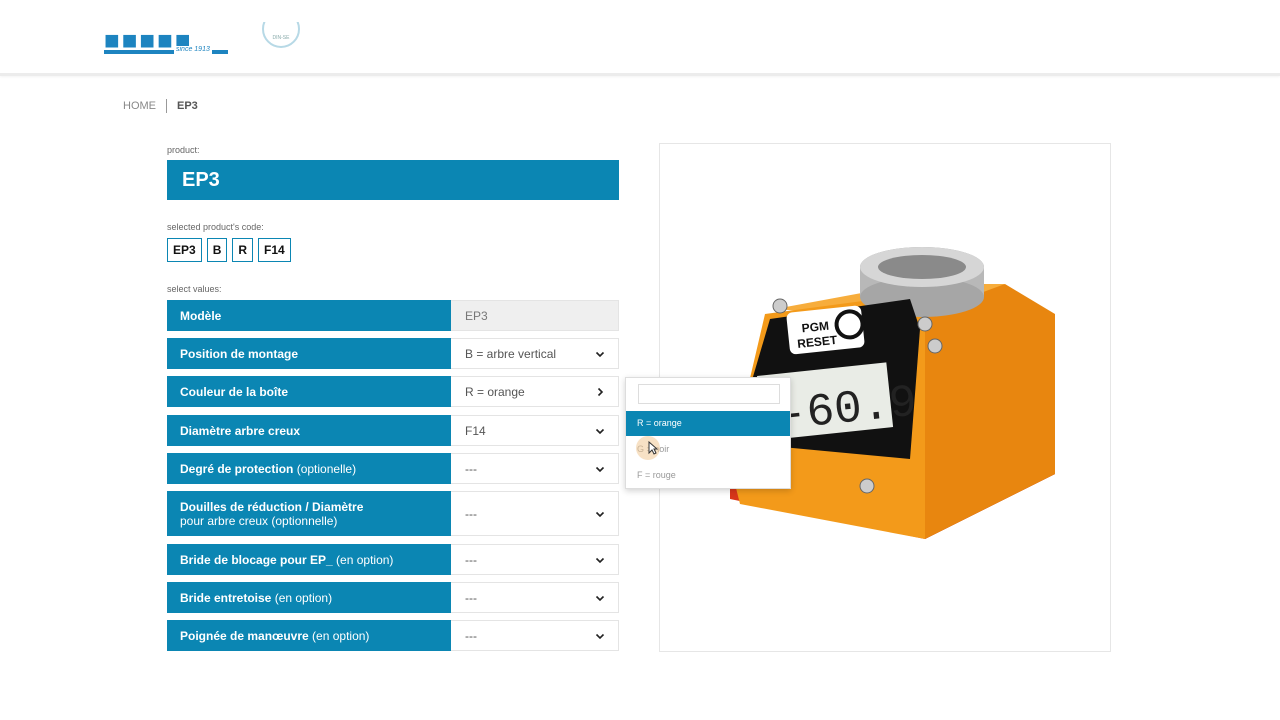 The width and height of the screenshot is (1280, 720). I want to click on code-segment: R, so click(243, 250).